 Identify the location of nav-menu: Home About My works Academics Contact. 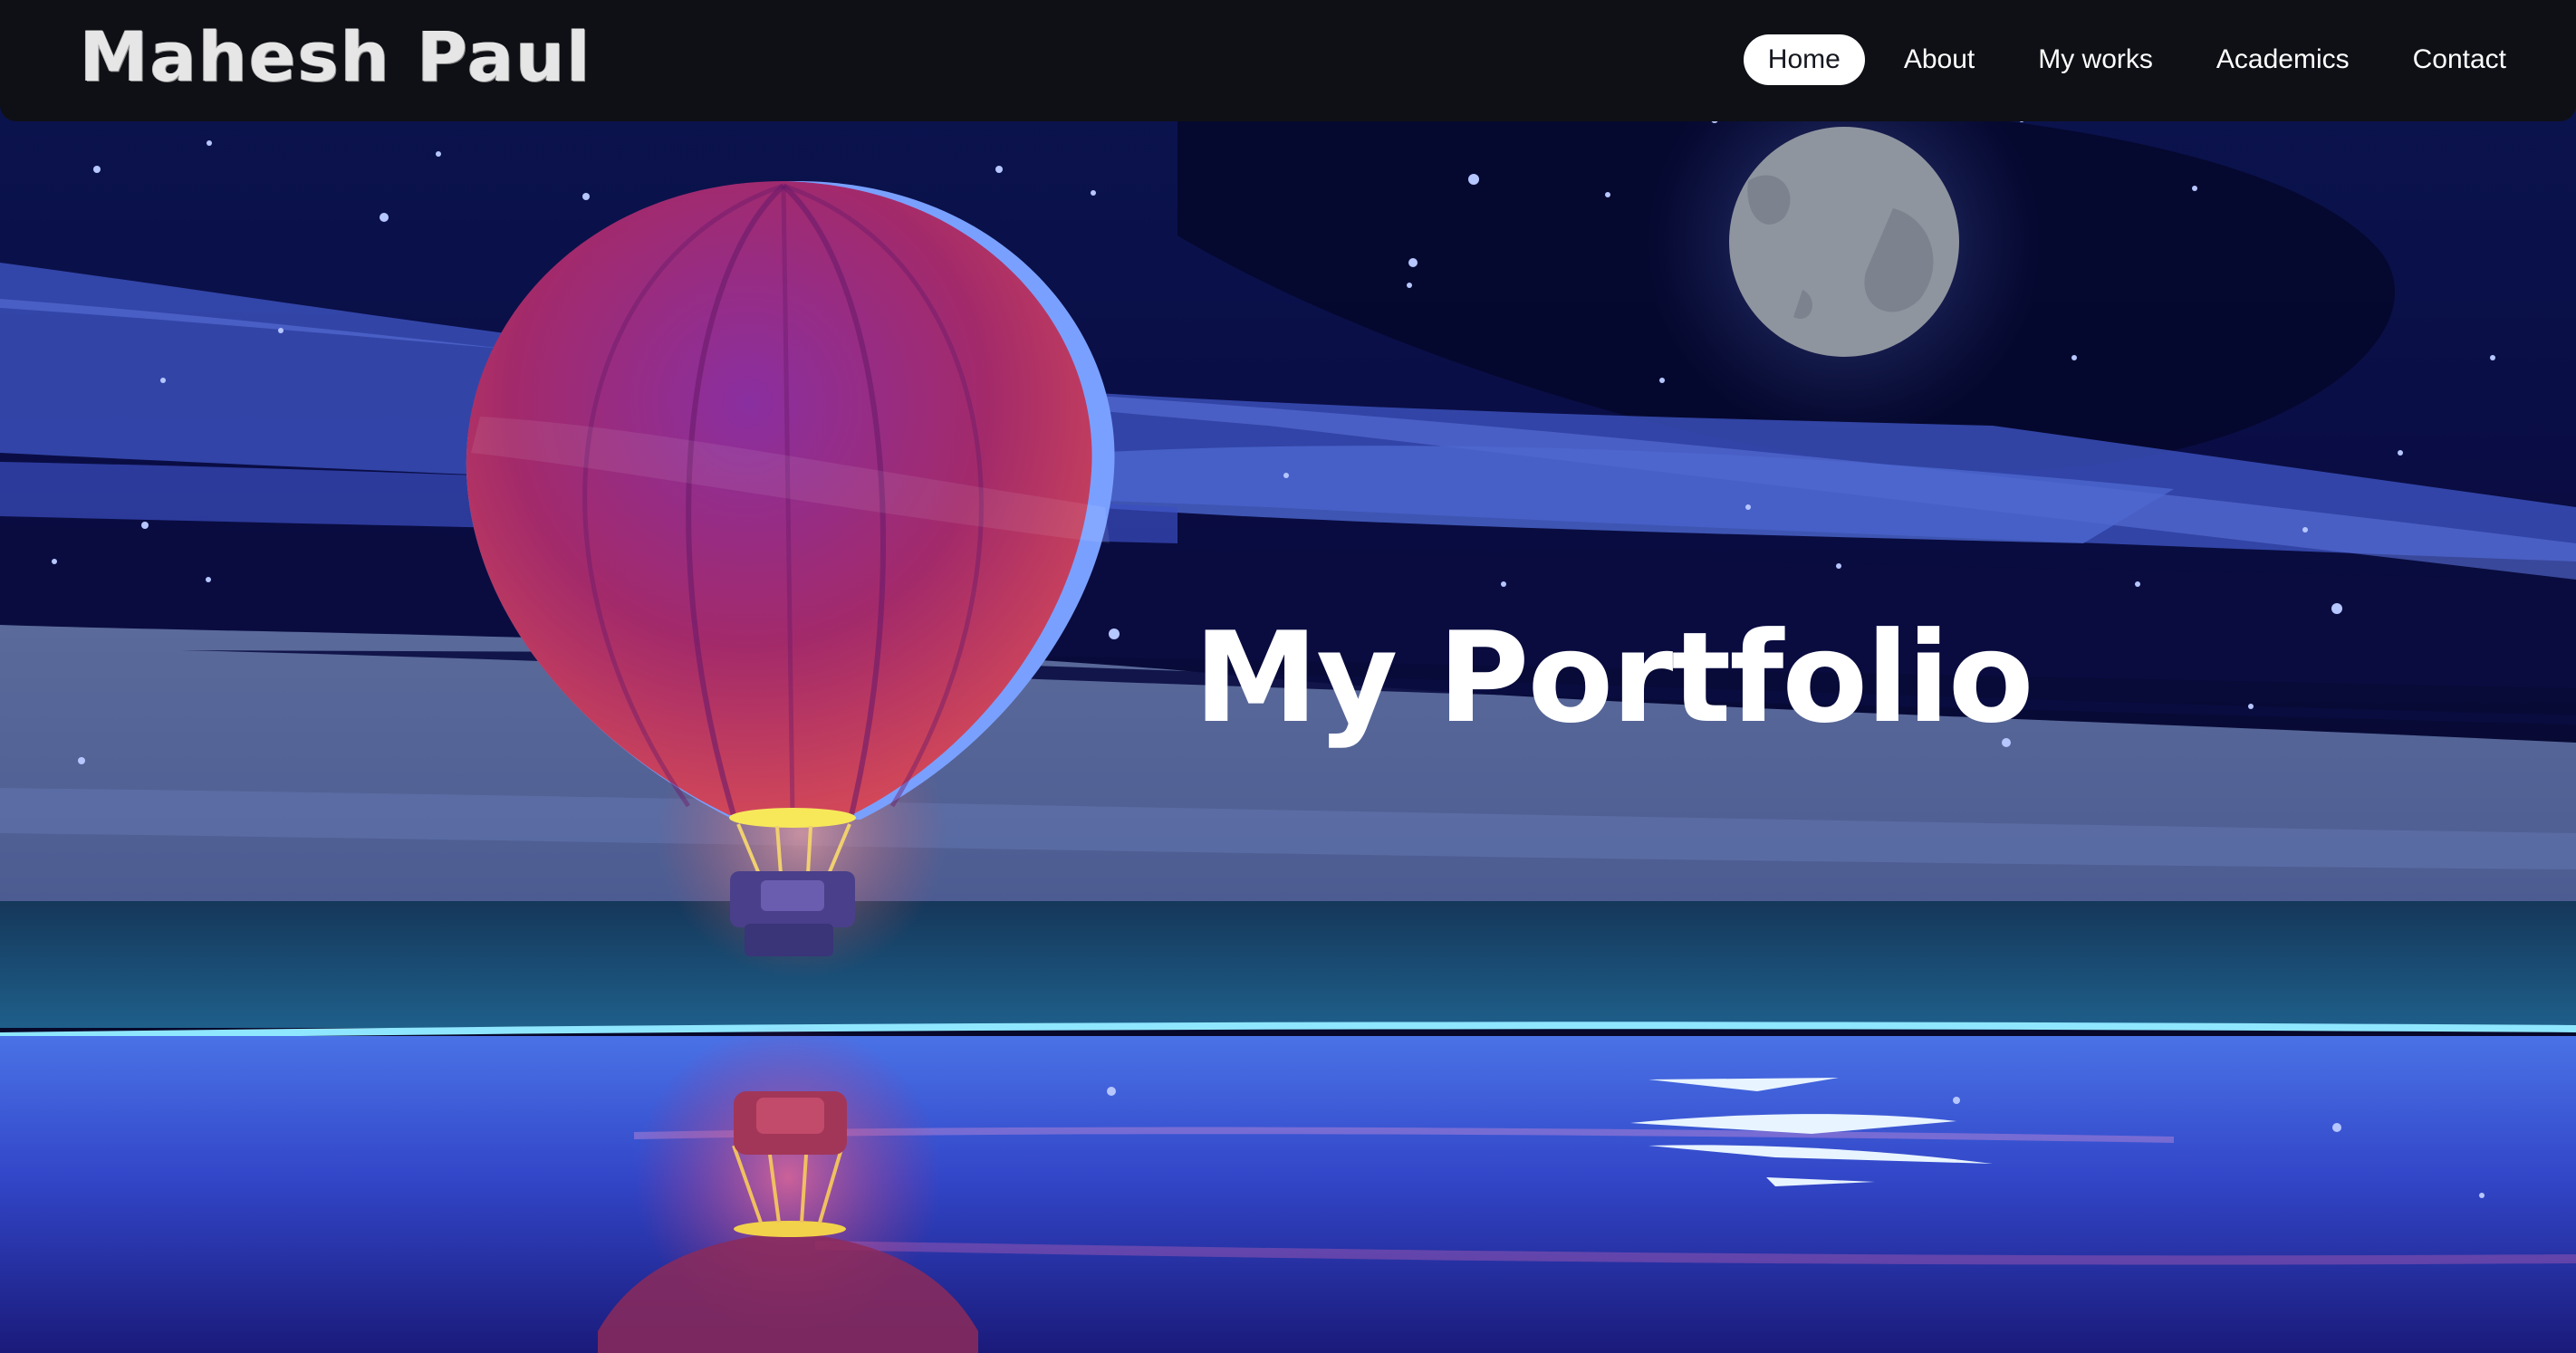
(2130, 60).